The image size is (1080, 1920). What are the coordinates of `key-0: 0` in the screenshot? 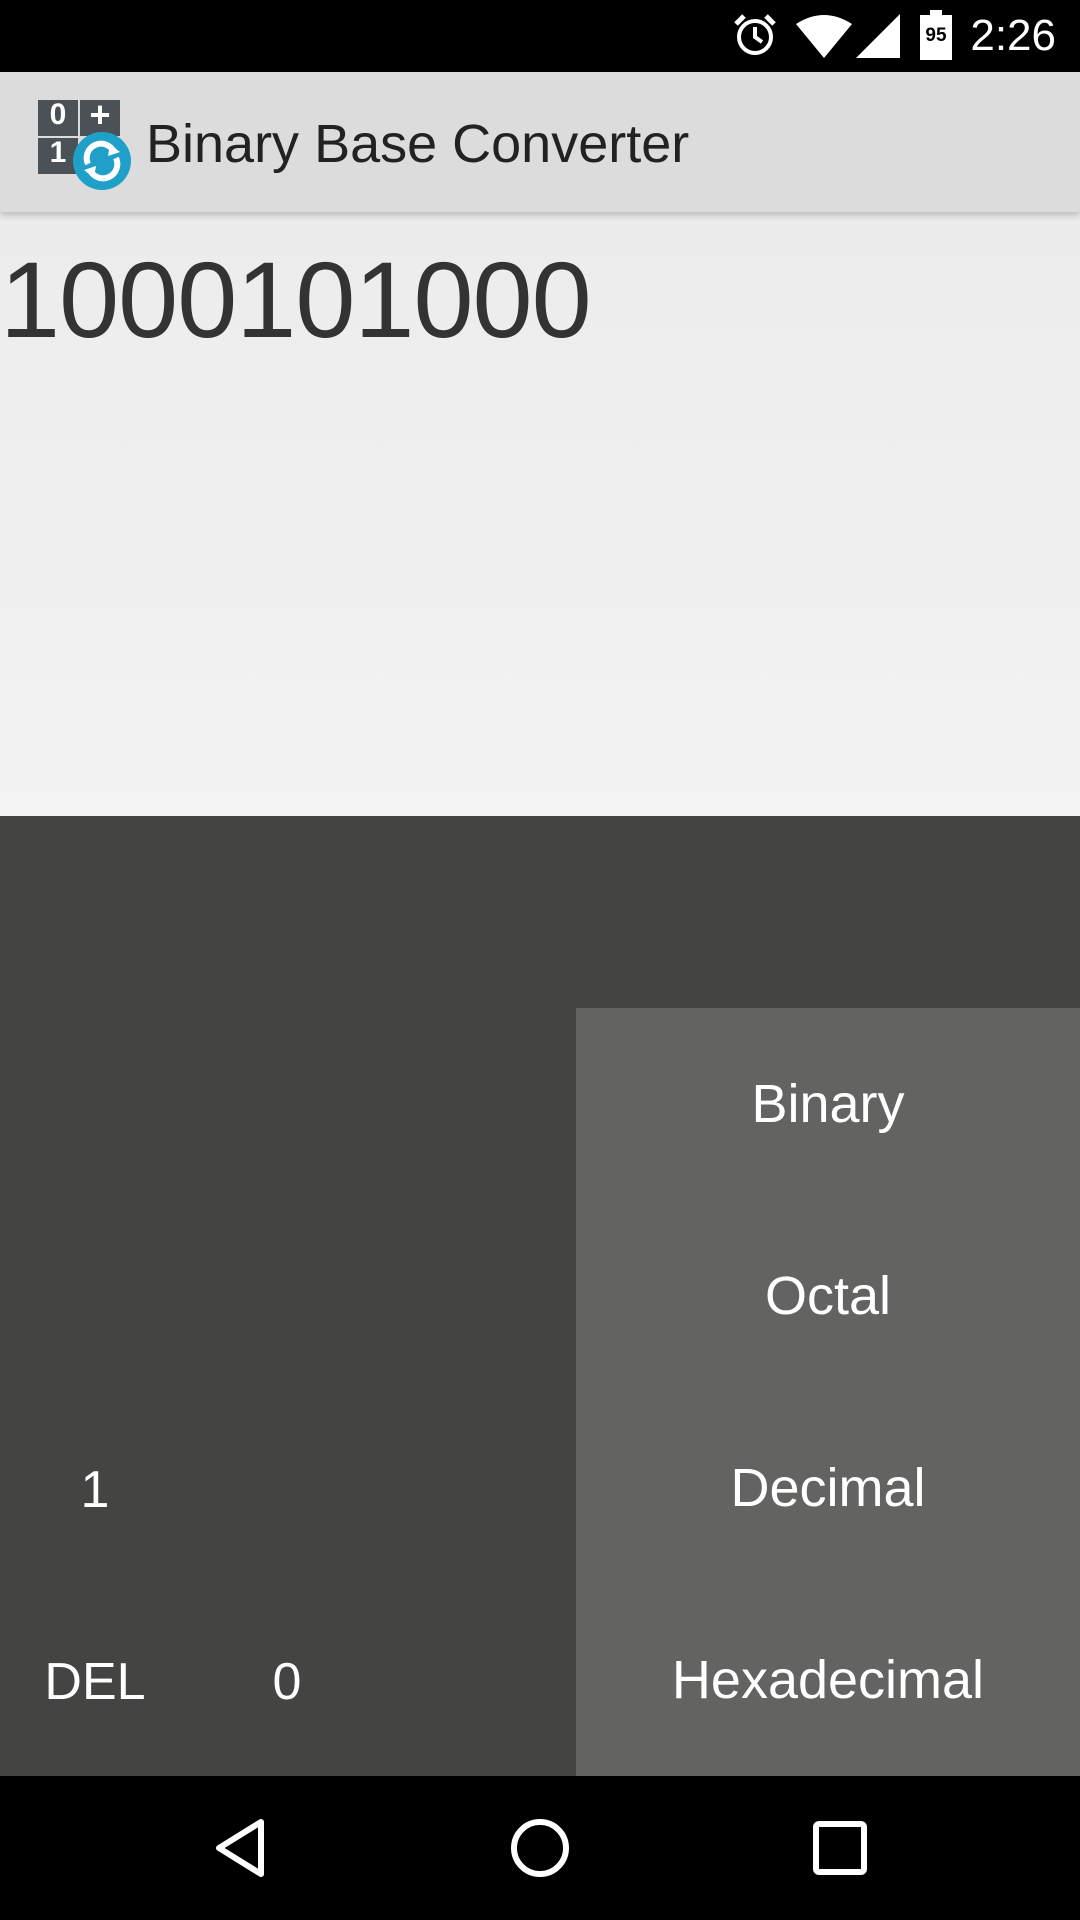 It's located at (287, 1682).